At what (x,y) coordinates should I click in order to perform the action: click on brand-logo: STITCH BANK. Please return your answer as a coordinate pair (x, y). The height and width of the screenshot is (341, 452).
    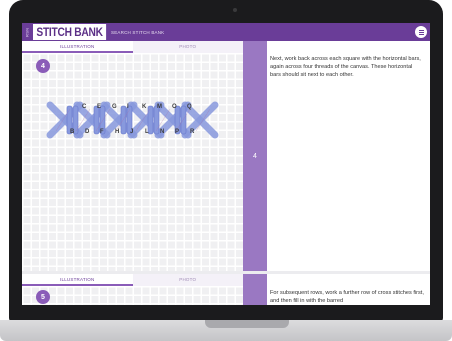
    Looking at the image, I should click on (70, 32).